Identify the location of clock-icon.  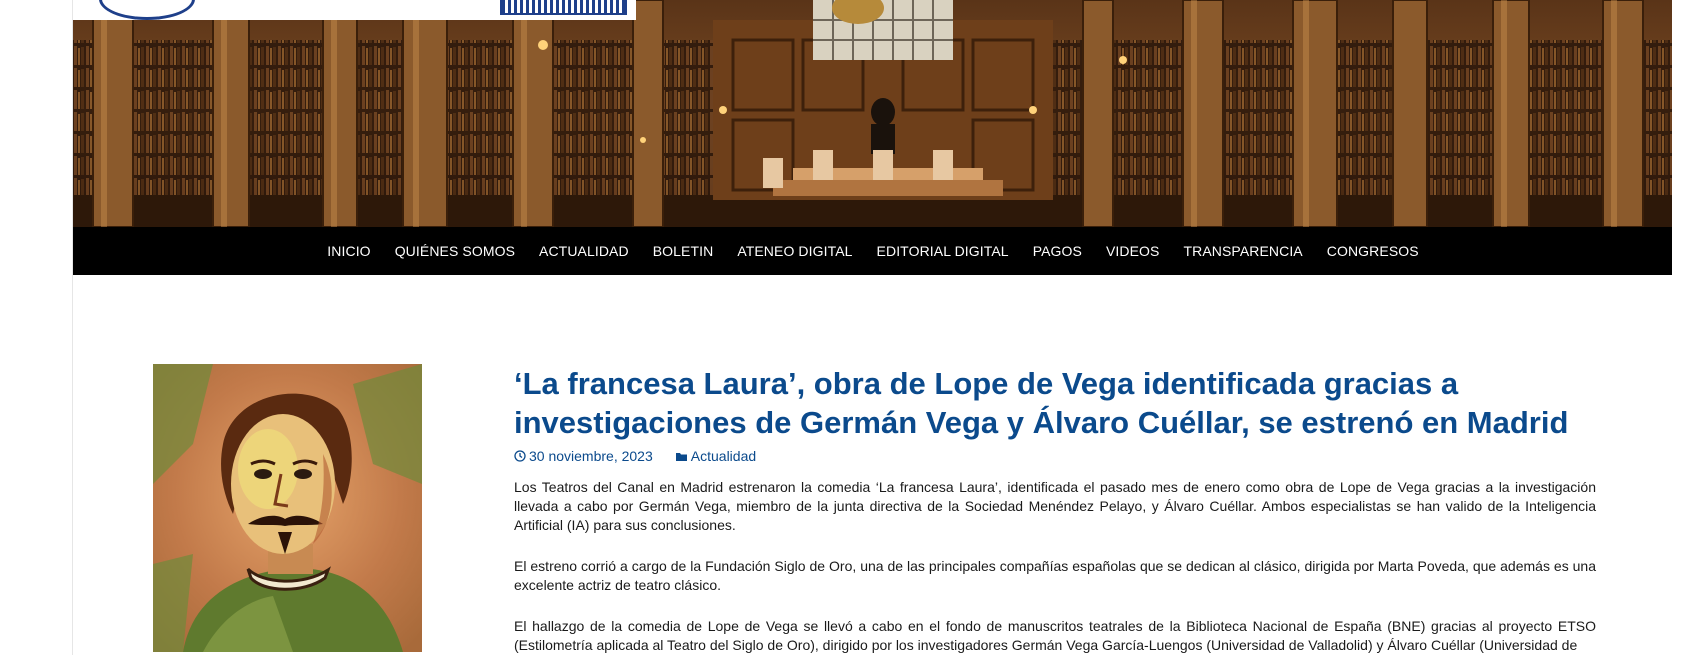
(520, 456).